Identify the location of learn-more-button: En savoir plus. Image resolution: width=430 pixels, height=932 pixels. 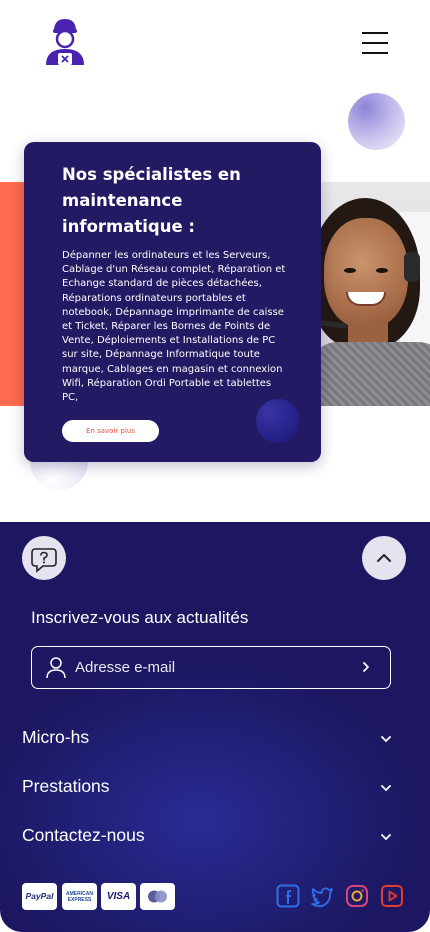
(110, 431).